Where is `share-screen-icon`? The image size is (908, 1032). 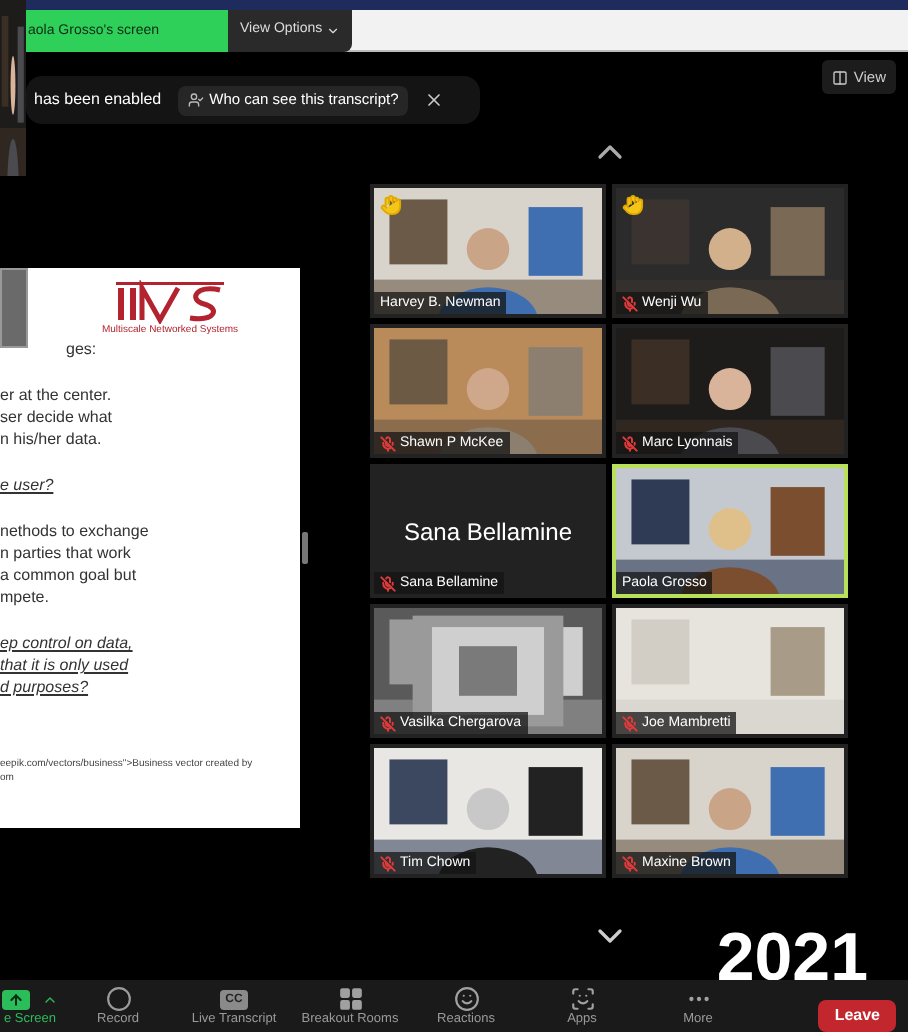
share-screen-icon is located at coordinates (16, 999).